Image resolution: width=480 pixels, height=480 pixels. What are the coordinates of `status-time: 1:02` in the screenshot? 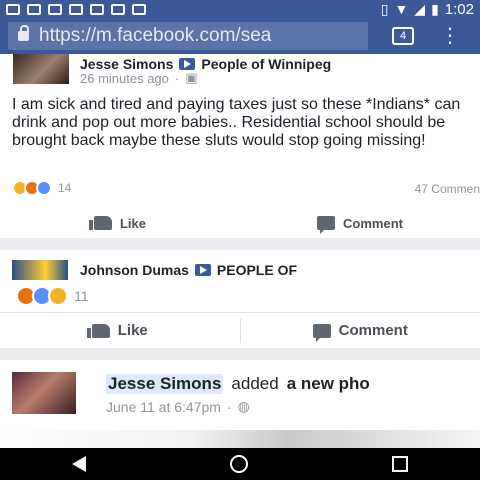 It's located at (459, 9).